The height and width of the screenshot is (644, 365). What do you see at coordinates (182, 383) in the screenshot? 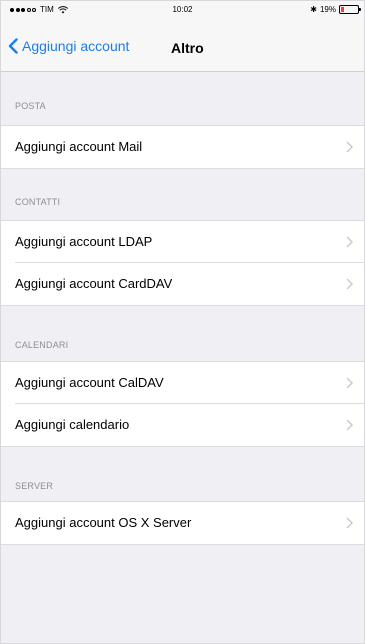
I see `add-caldav-account-row: Aggiungi account CalDAV` at bounding box center [182, 383].